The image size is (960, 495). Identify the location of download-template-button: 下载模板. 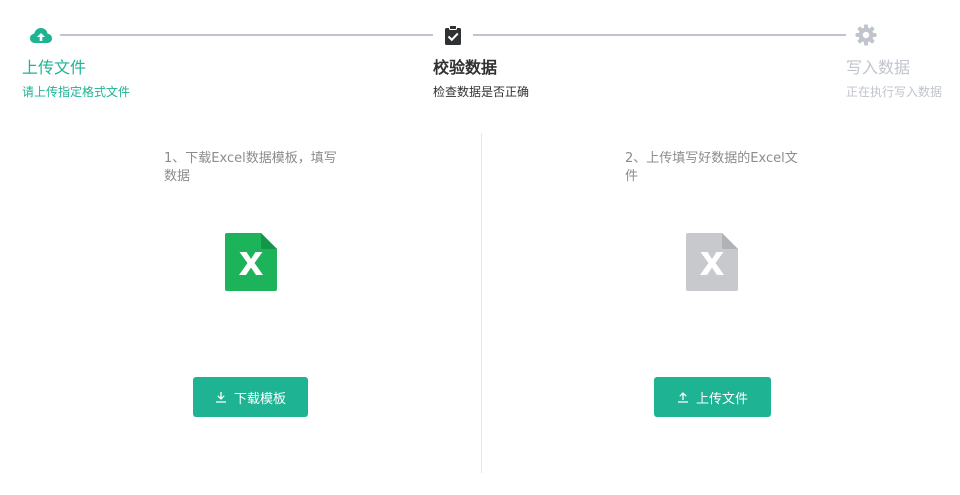
(250, 397).